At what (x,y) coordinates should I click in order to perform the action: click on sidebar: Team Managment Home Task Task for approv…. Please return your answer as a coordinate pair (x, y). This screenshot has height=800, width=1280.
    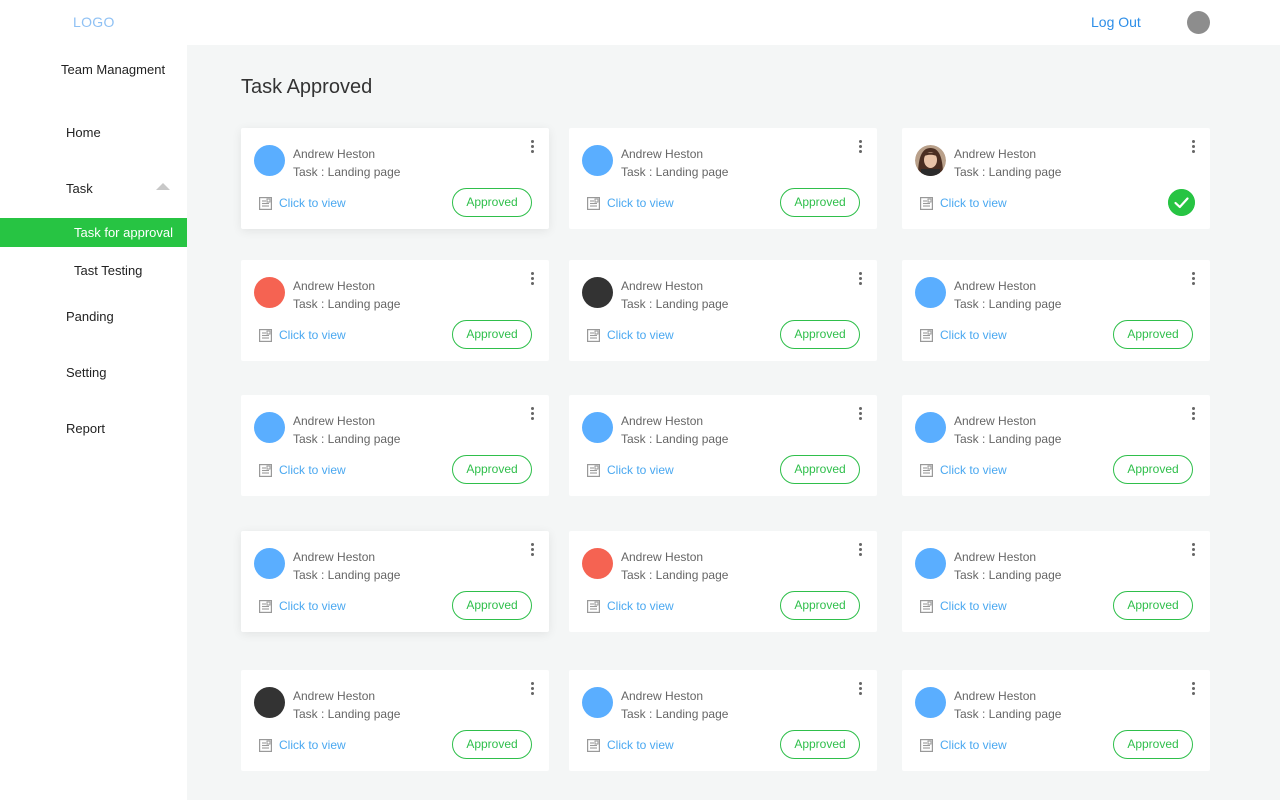
    Looking at the image, I should click on (93, 422).